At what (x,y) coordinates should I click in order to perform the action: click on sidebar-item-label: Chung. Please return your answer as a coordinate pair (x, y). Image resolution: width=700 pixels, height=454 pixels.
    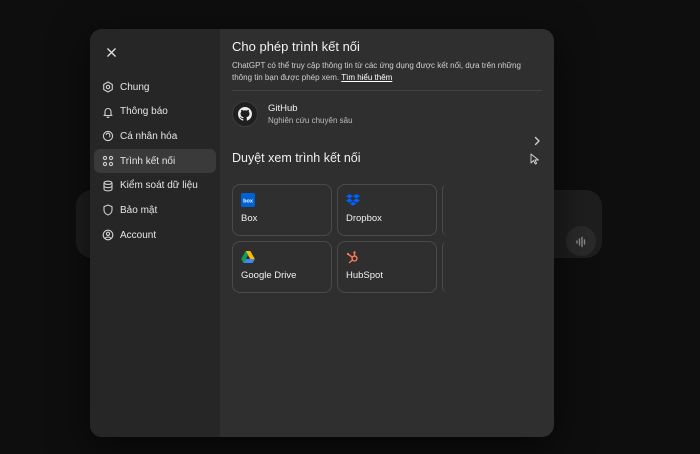
    Looking at the image, I should click on (135, 87).